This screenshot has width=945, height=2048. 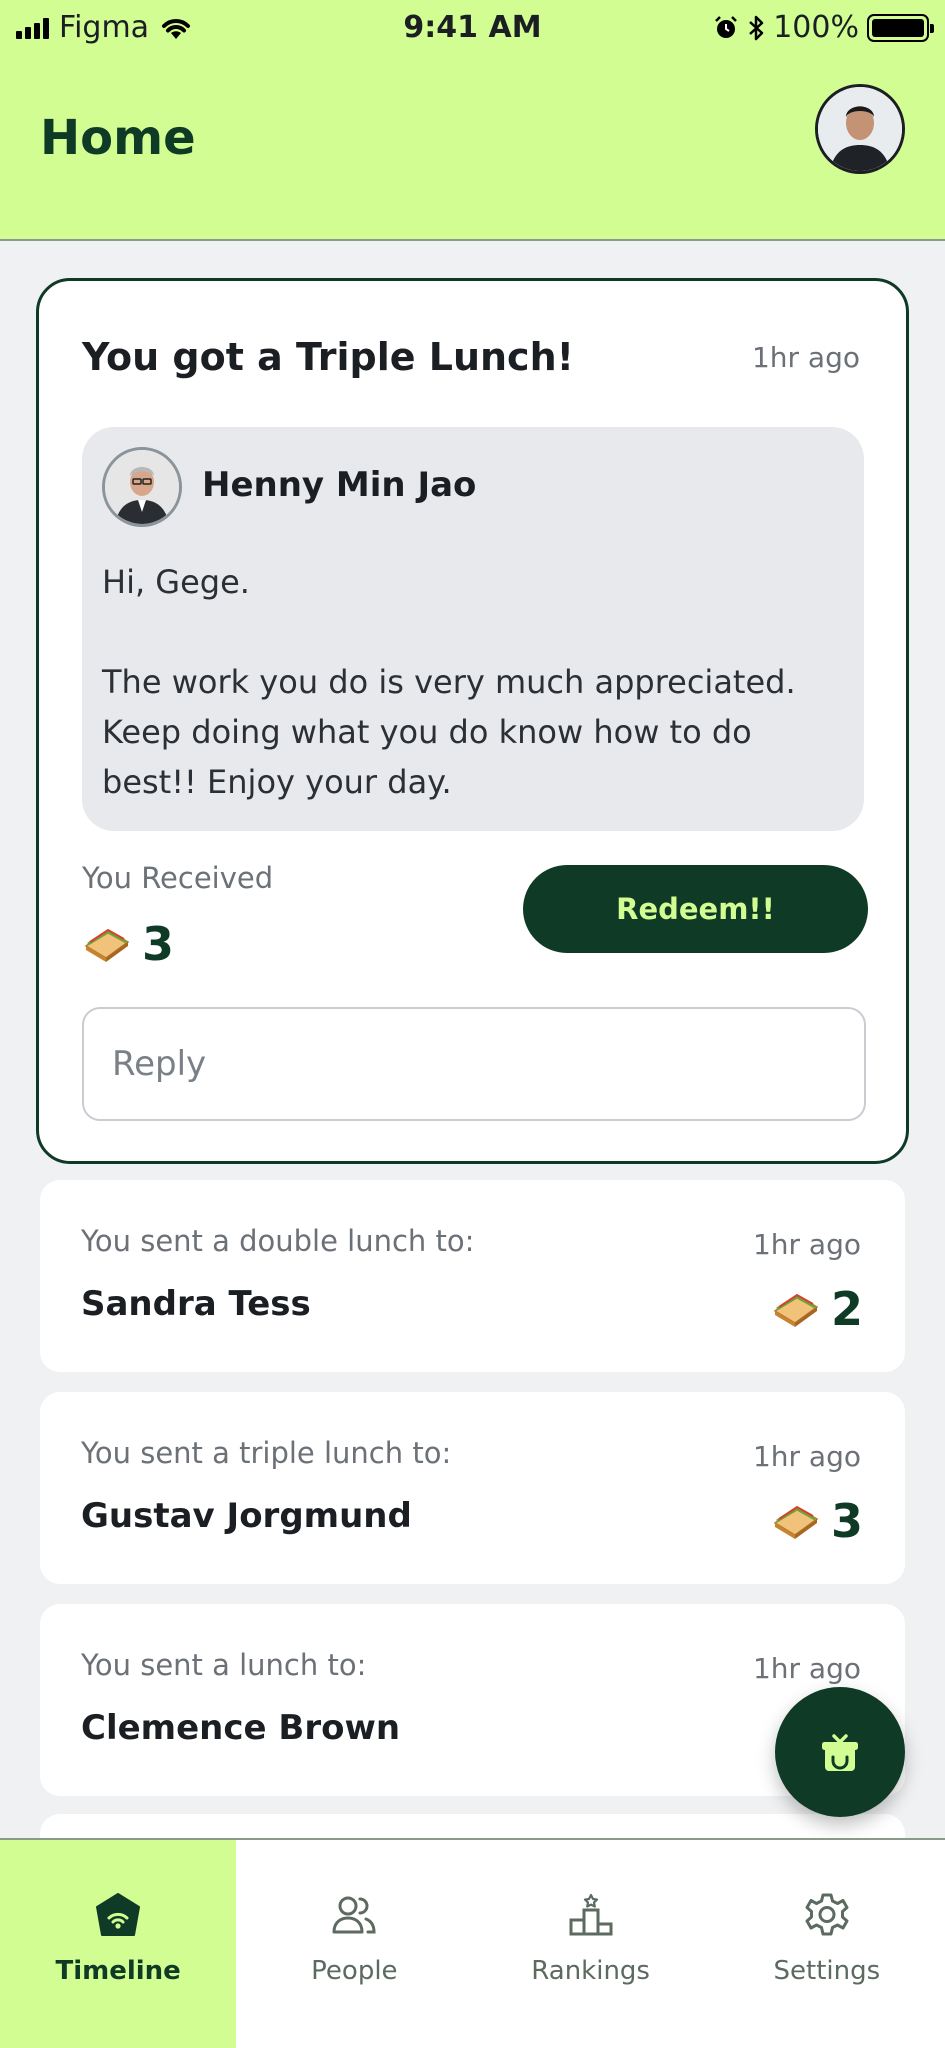 I want to click on activity-quantity: 3, so click(x=817, y=1521).